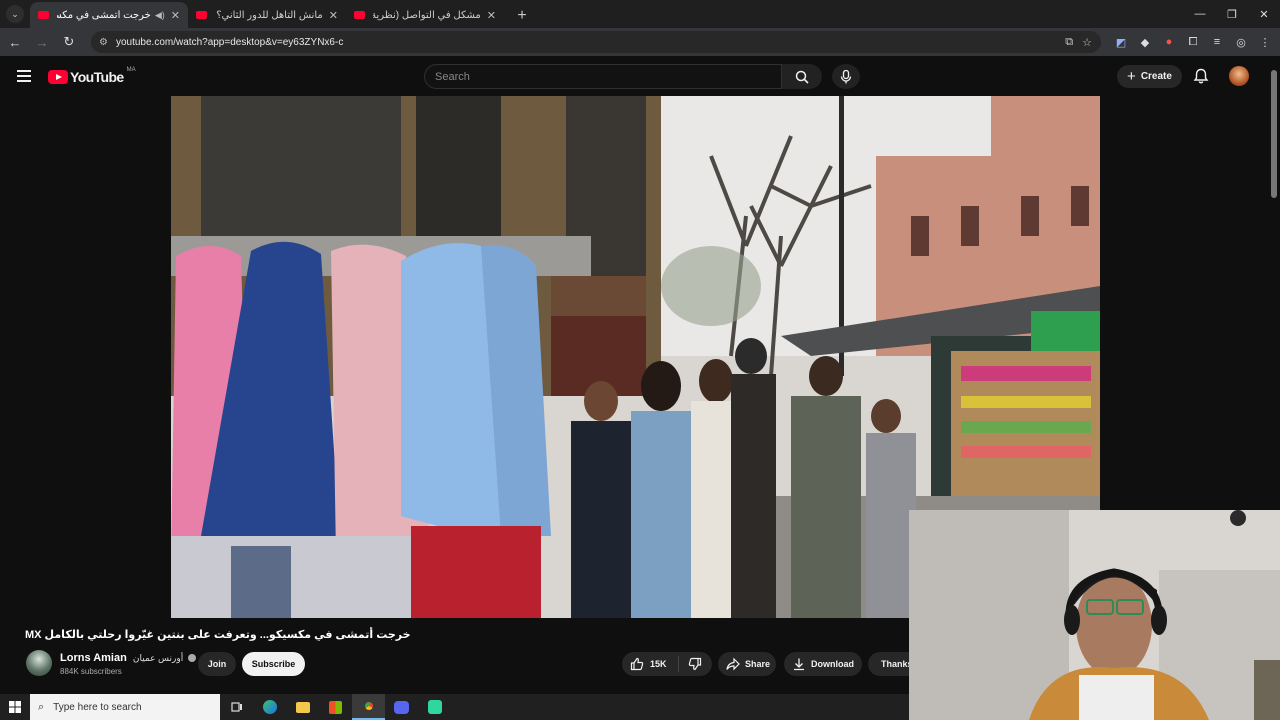  What do you see at coordinates (39, 663) in the screenshot?
I see `channel-avatar` at bounding box center [39, 663].